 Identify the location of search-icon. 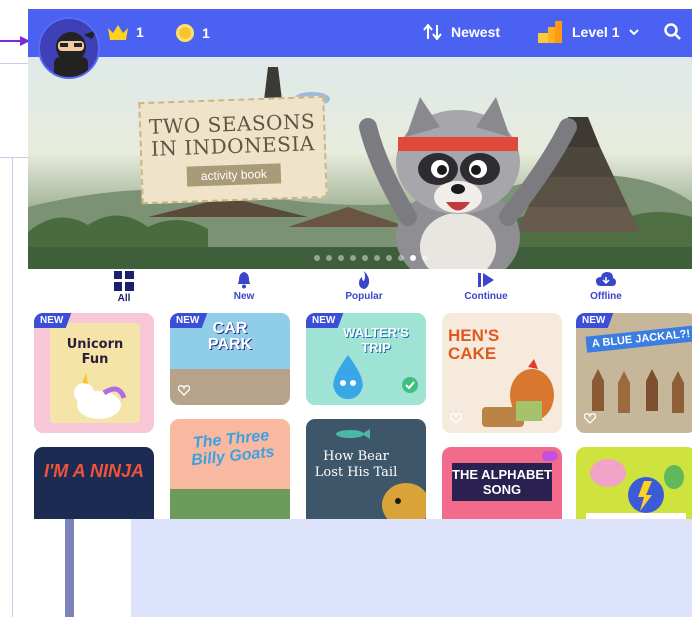
(673, 32).